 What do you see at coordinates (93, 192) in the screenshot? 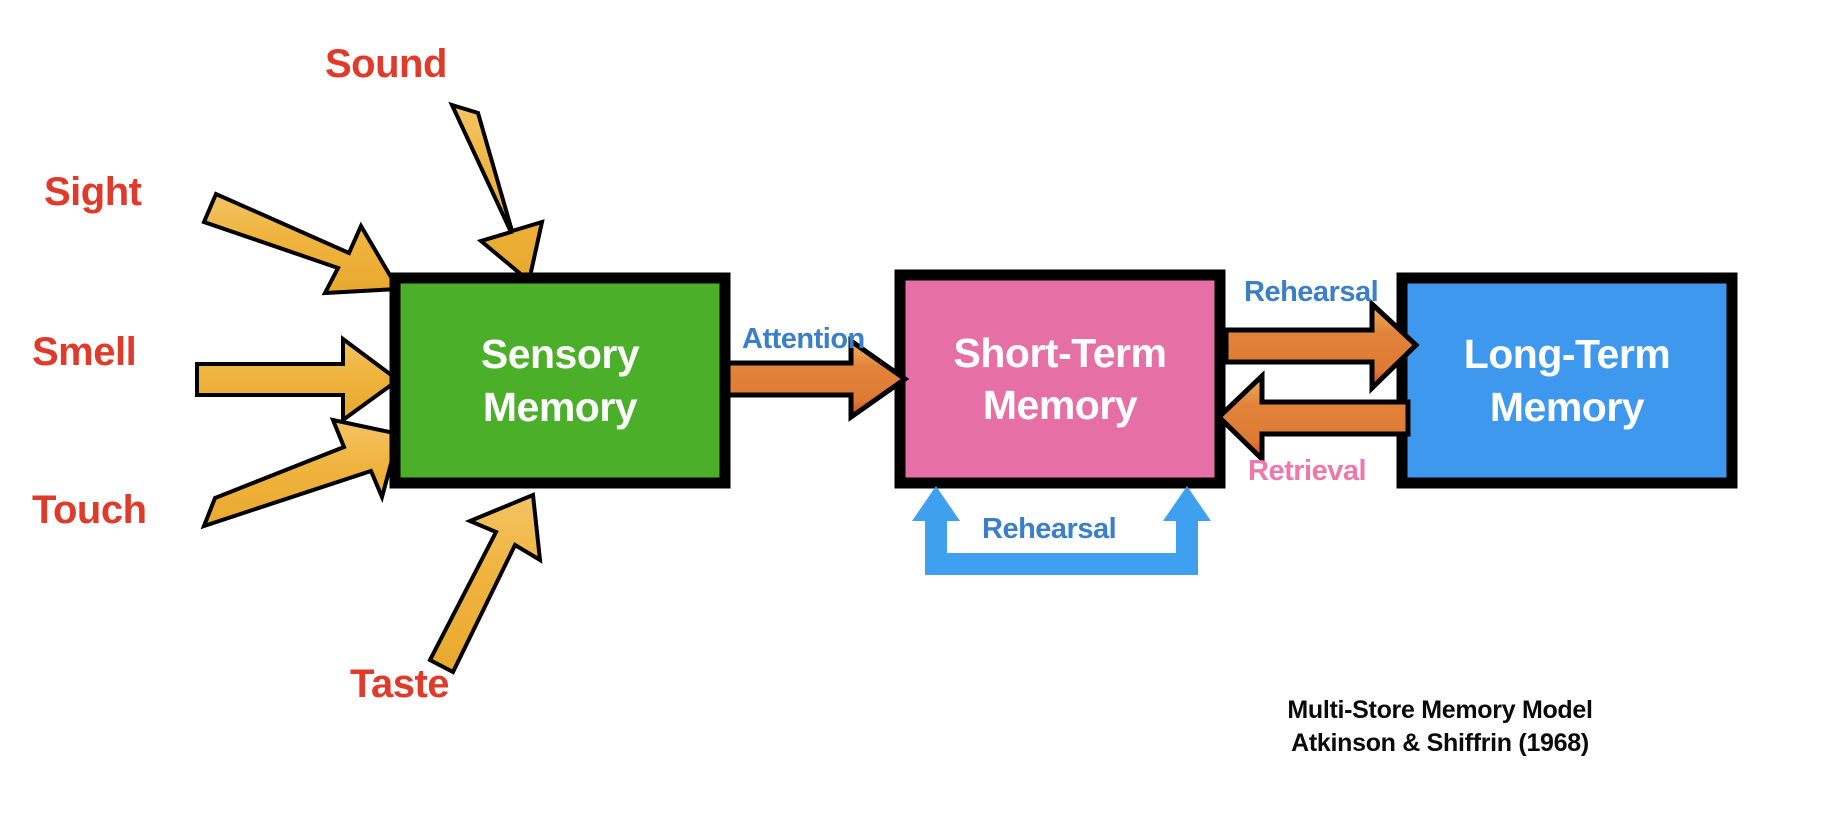
I see `sense-label-sight: Sight` at bounding box center [93, 192].